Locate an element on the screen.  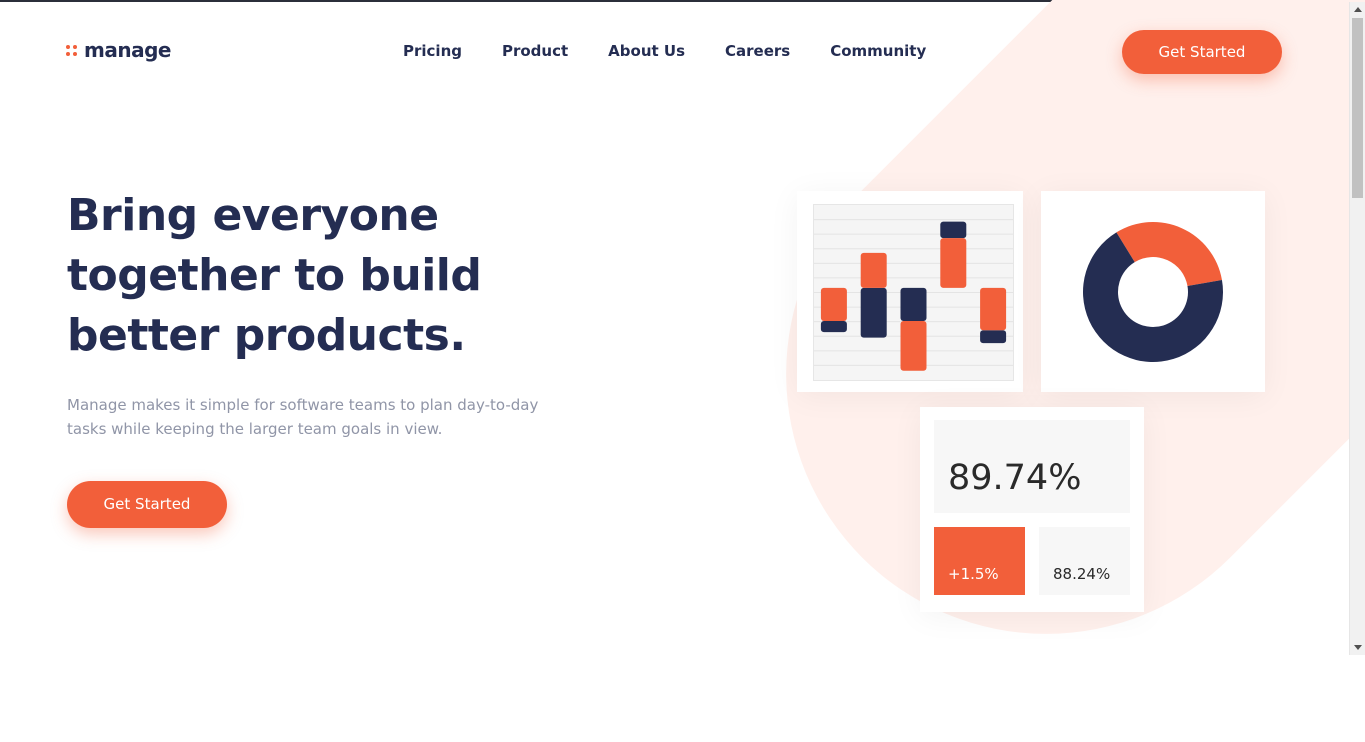
vertical-scrollbar is located at coordinates (1357, 328).